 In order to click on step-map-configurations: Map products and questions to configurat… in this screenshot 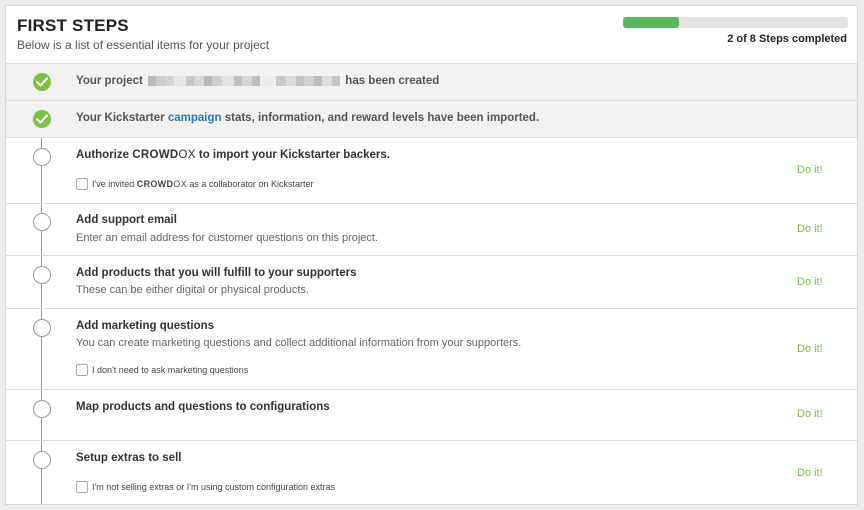, I will do `click(431, 414)`.